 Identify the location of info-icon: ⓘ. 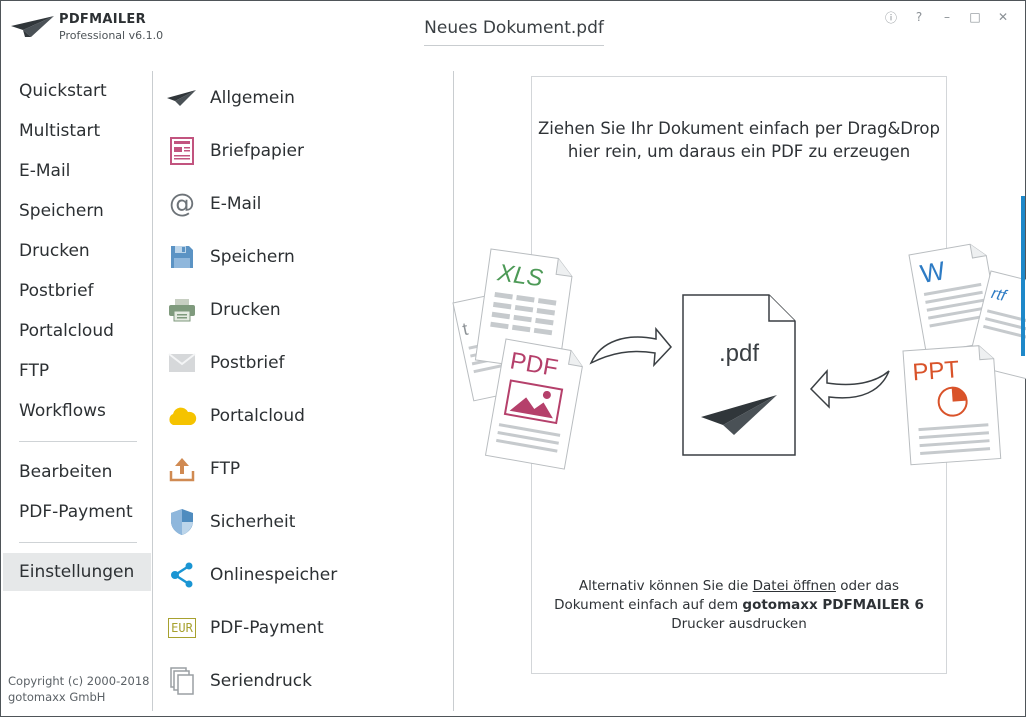
(891, 17).